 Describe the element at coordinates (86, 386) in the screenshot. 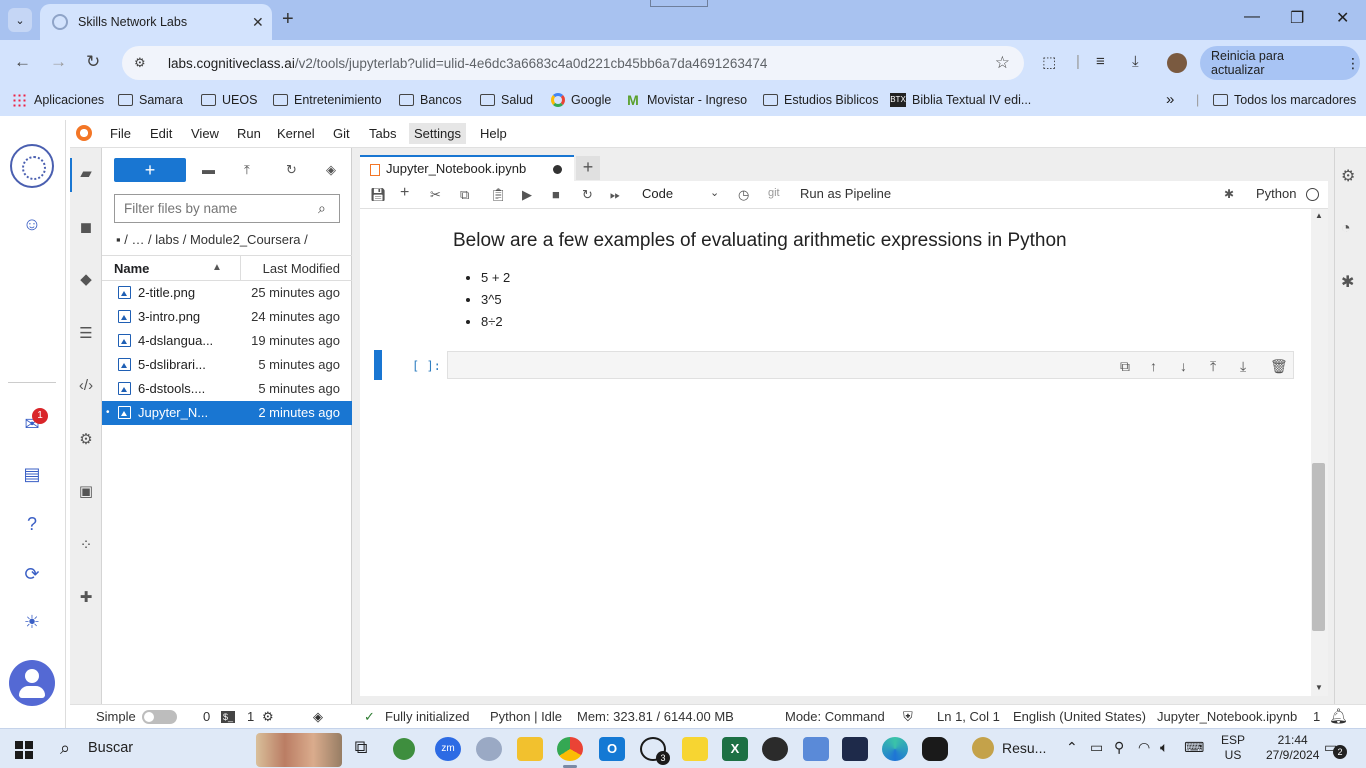

I see `code-snippets-icon: ‹/›` at that location.